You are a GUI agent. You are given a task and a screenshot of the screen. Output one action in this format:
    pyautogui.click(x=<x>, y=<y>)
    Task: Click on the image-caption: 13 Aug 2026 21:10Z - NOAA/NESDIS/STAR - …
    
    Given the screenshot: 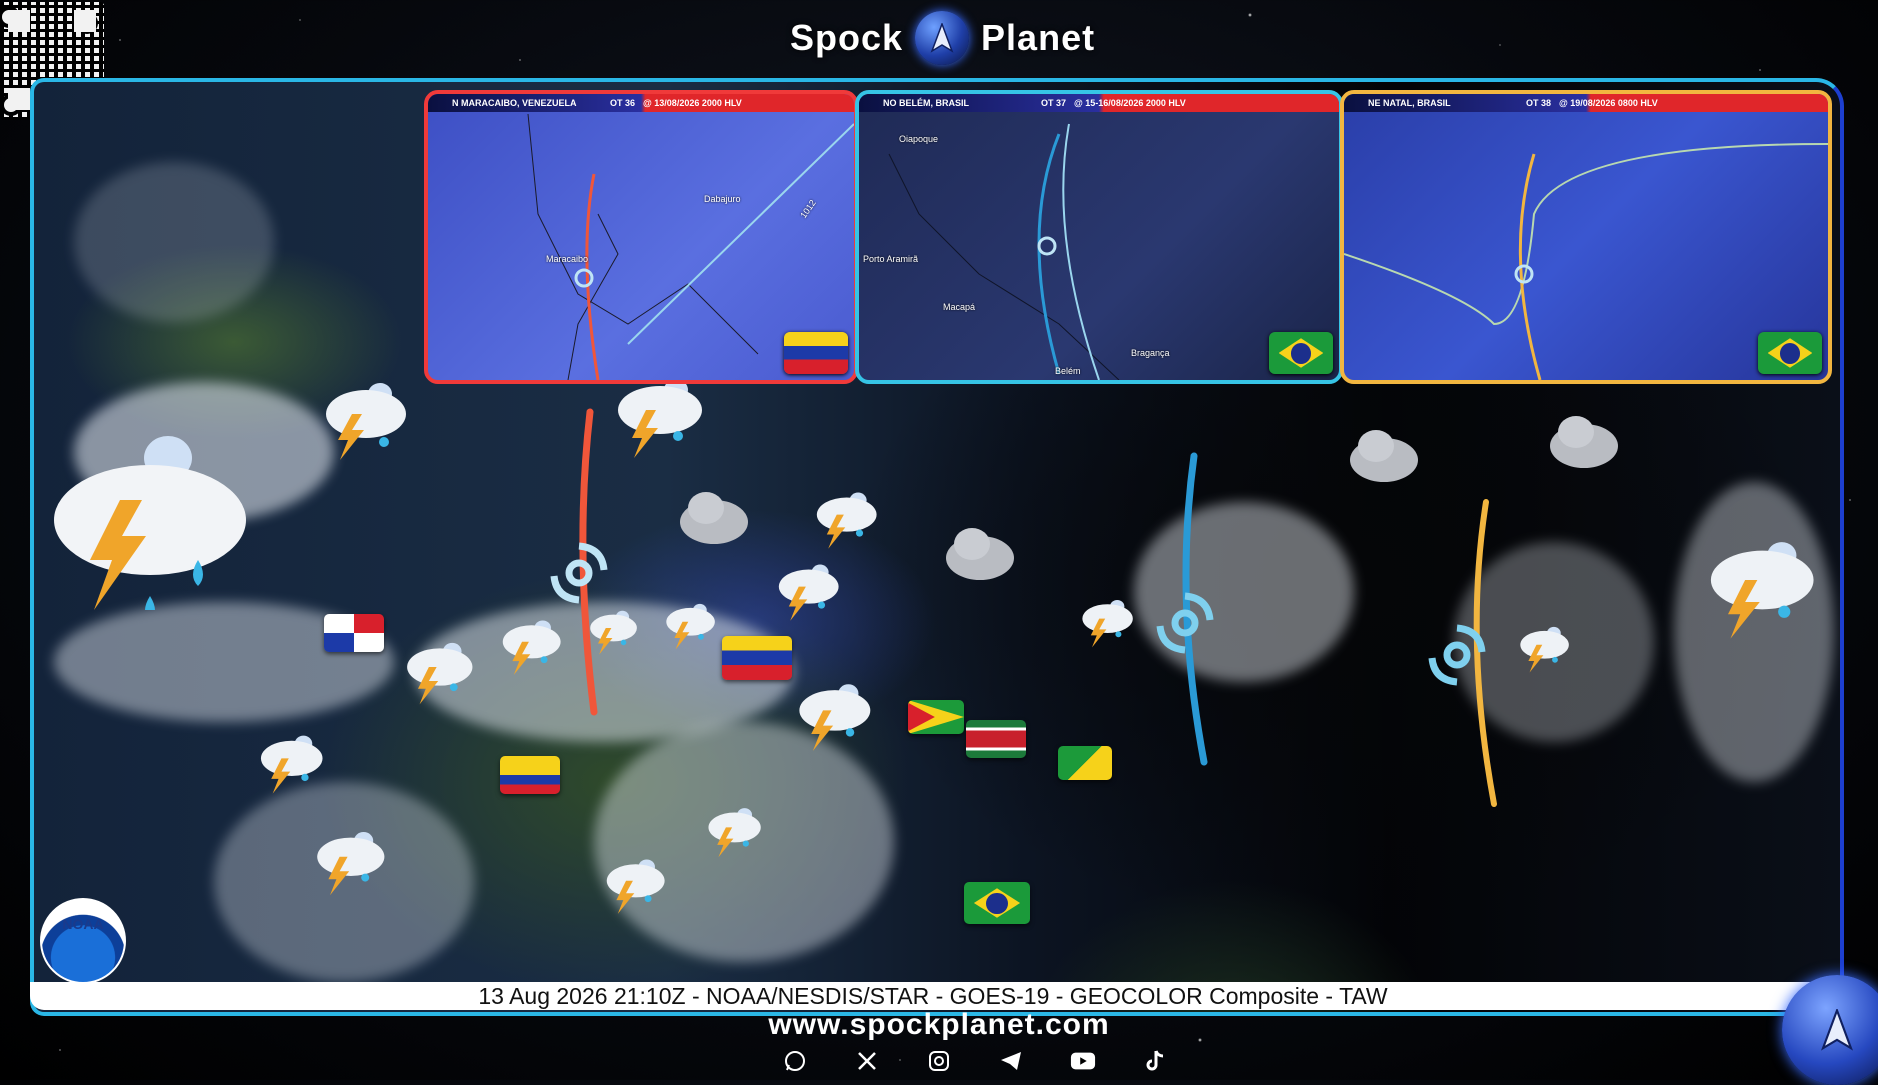 What is the action you would take?
    pyautogui.click(x=933, y=996)
    